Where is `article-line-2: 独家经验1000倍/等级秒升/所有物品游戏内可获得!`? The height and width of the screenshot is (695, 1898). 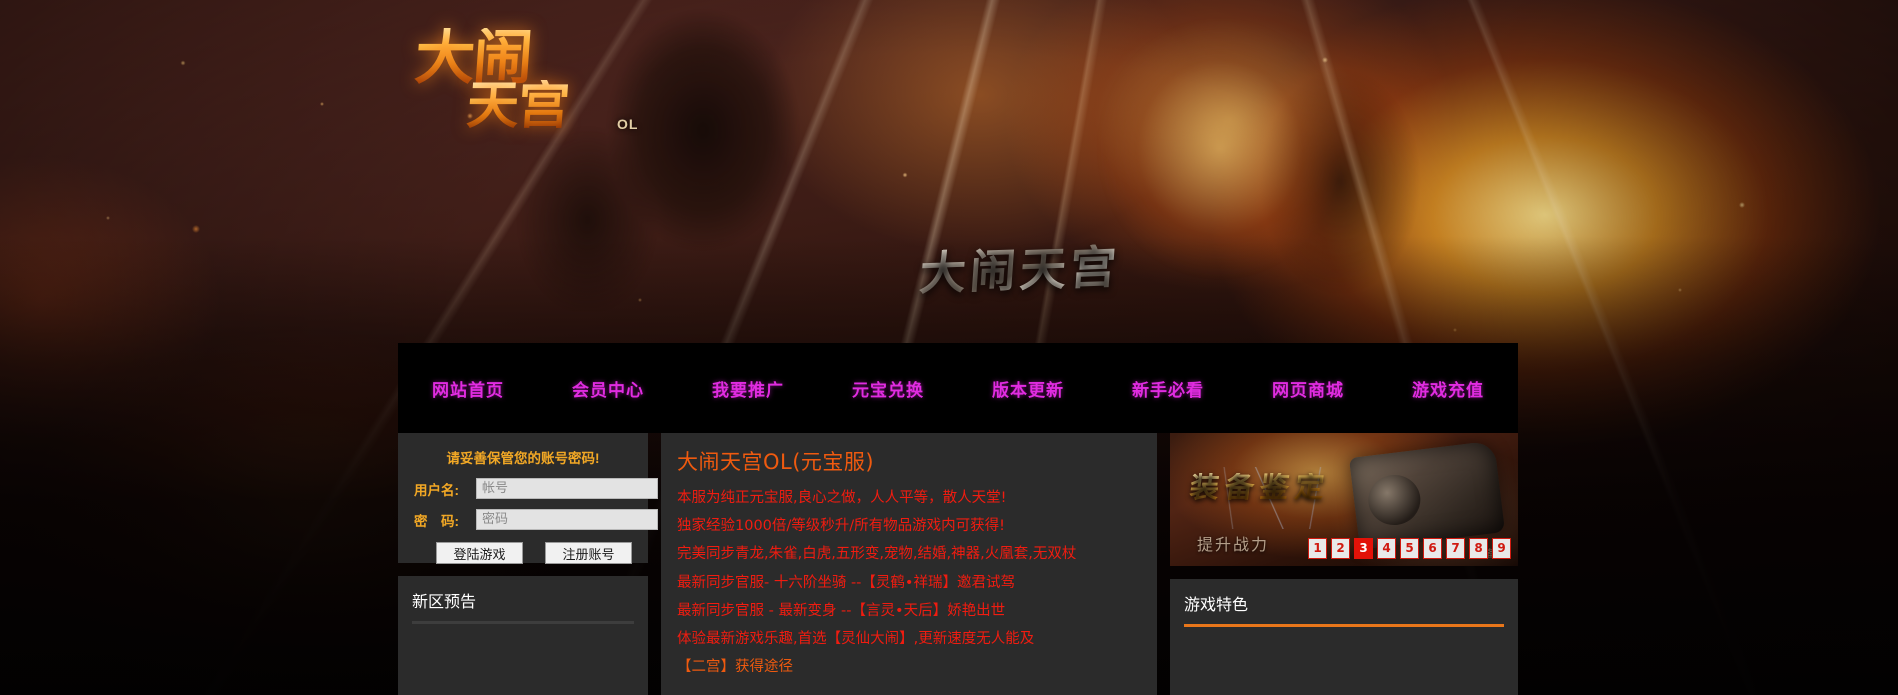 article-line-2: 独家经验1000倍/等级秒升/所有物品游戏内可获得! is located at coordinates (841, 526).